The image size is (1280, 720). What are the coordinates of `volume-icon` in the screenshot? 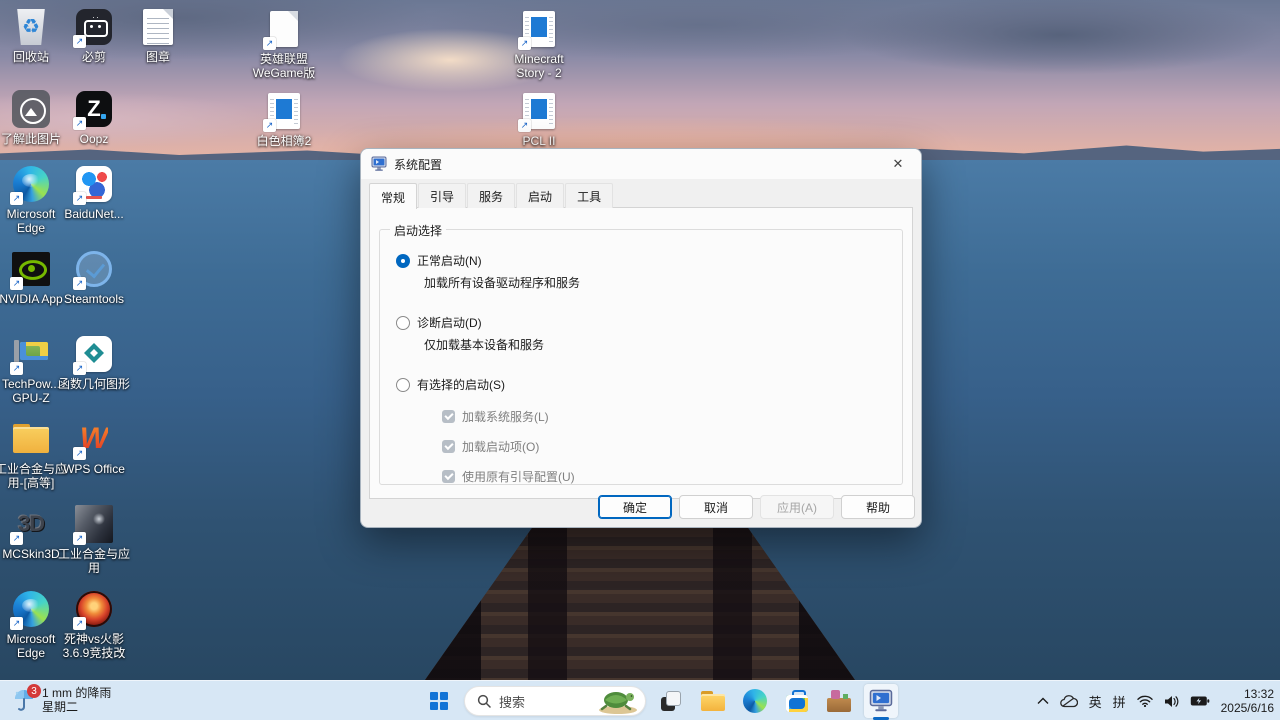 It's located at (1171, 701).